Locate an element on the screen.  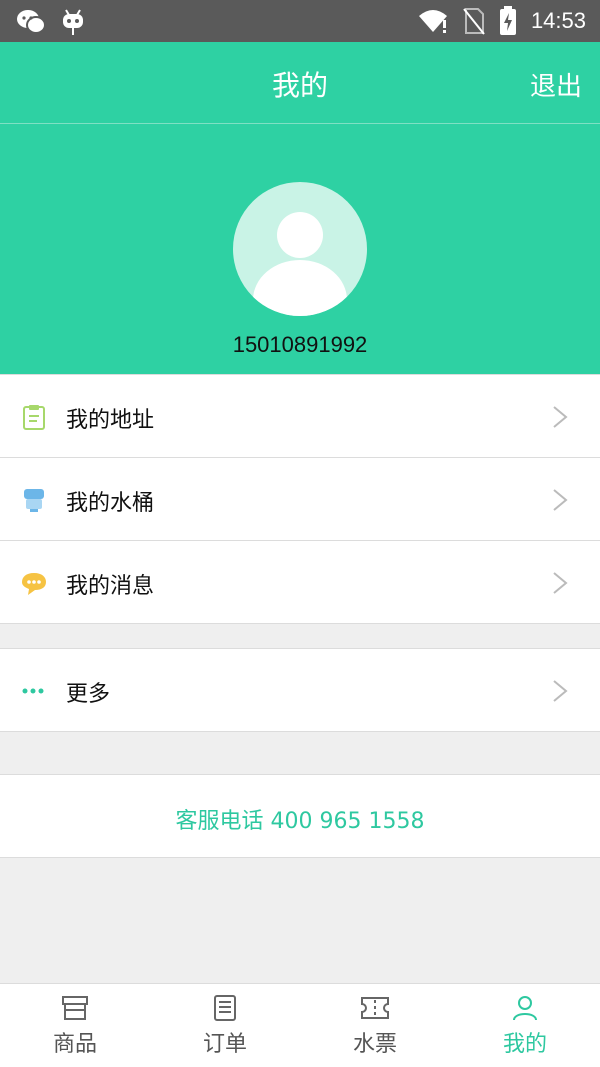
android-debug-icon is located at coordinates (73, 22).